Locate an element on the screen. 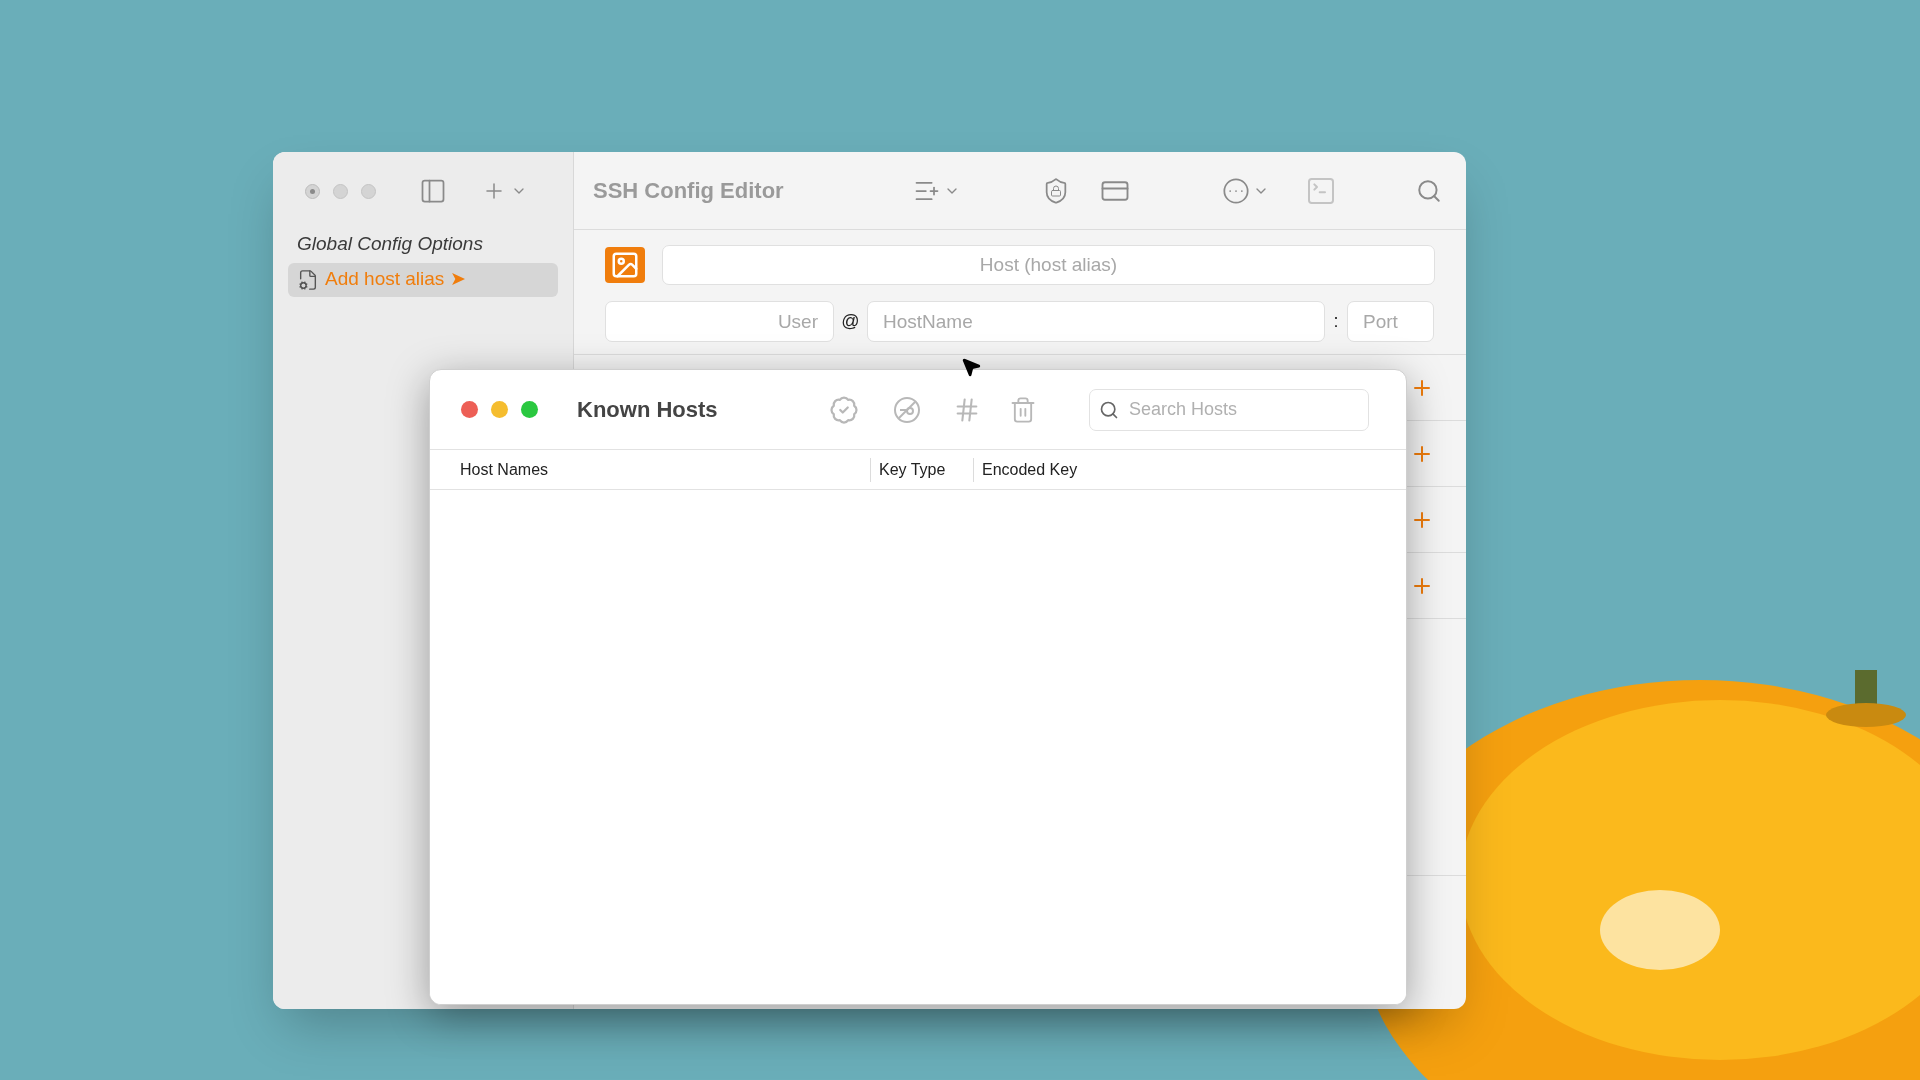 This screenshot has height=1080, width=1920. host-field: Host (host alias) is located at coordinates (1048, 265).